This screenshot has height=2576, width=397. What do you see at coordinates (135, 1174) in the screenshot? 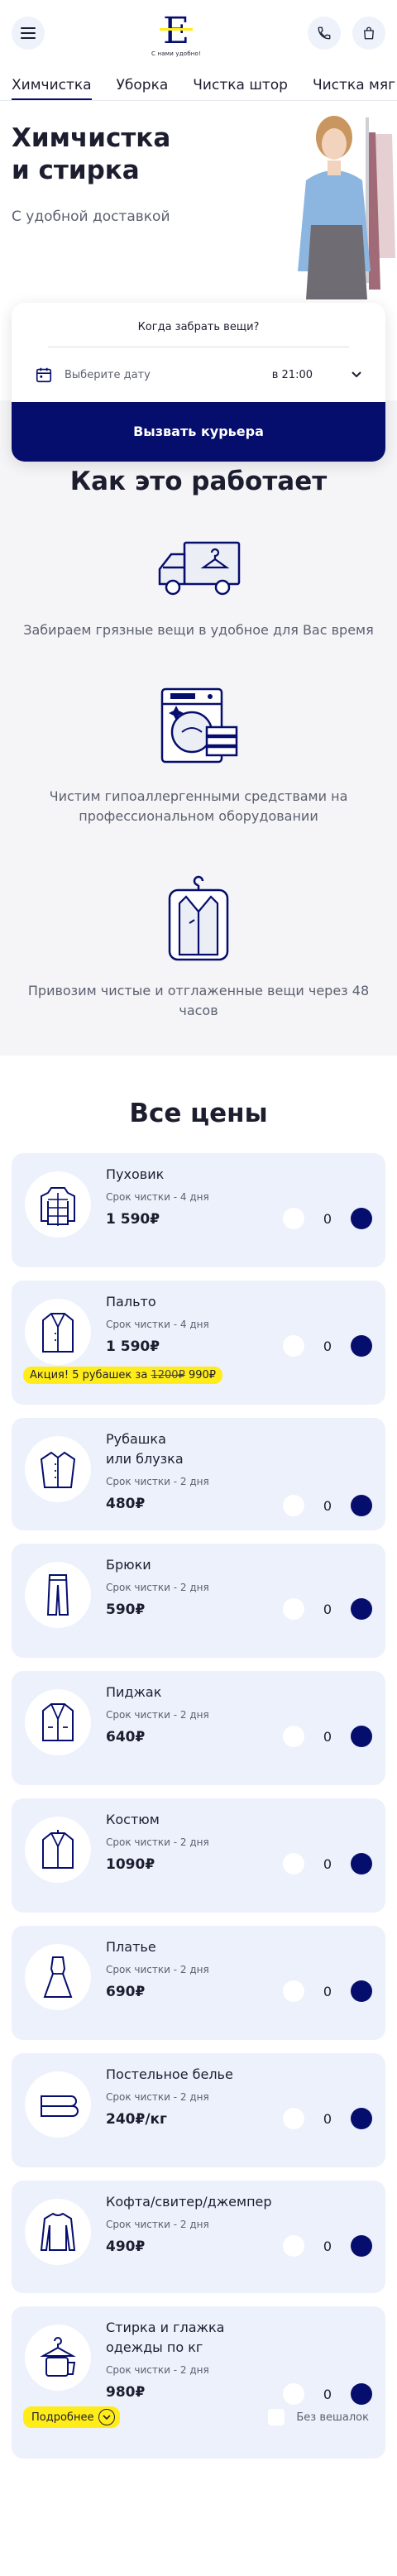
I see `item-name: Пуховик` at bounding box center [135, 1174].